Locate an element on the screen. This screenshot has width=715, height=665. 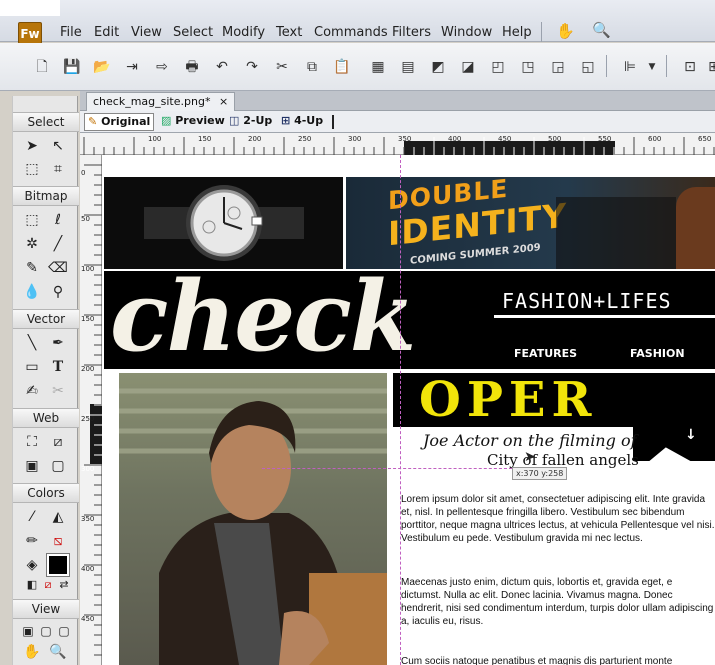
nav-features: FEATURES is located at coordinates (545, 353).